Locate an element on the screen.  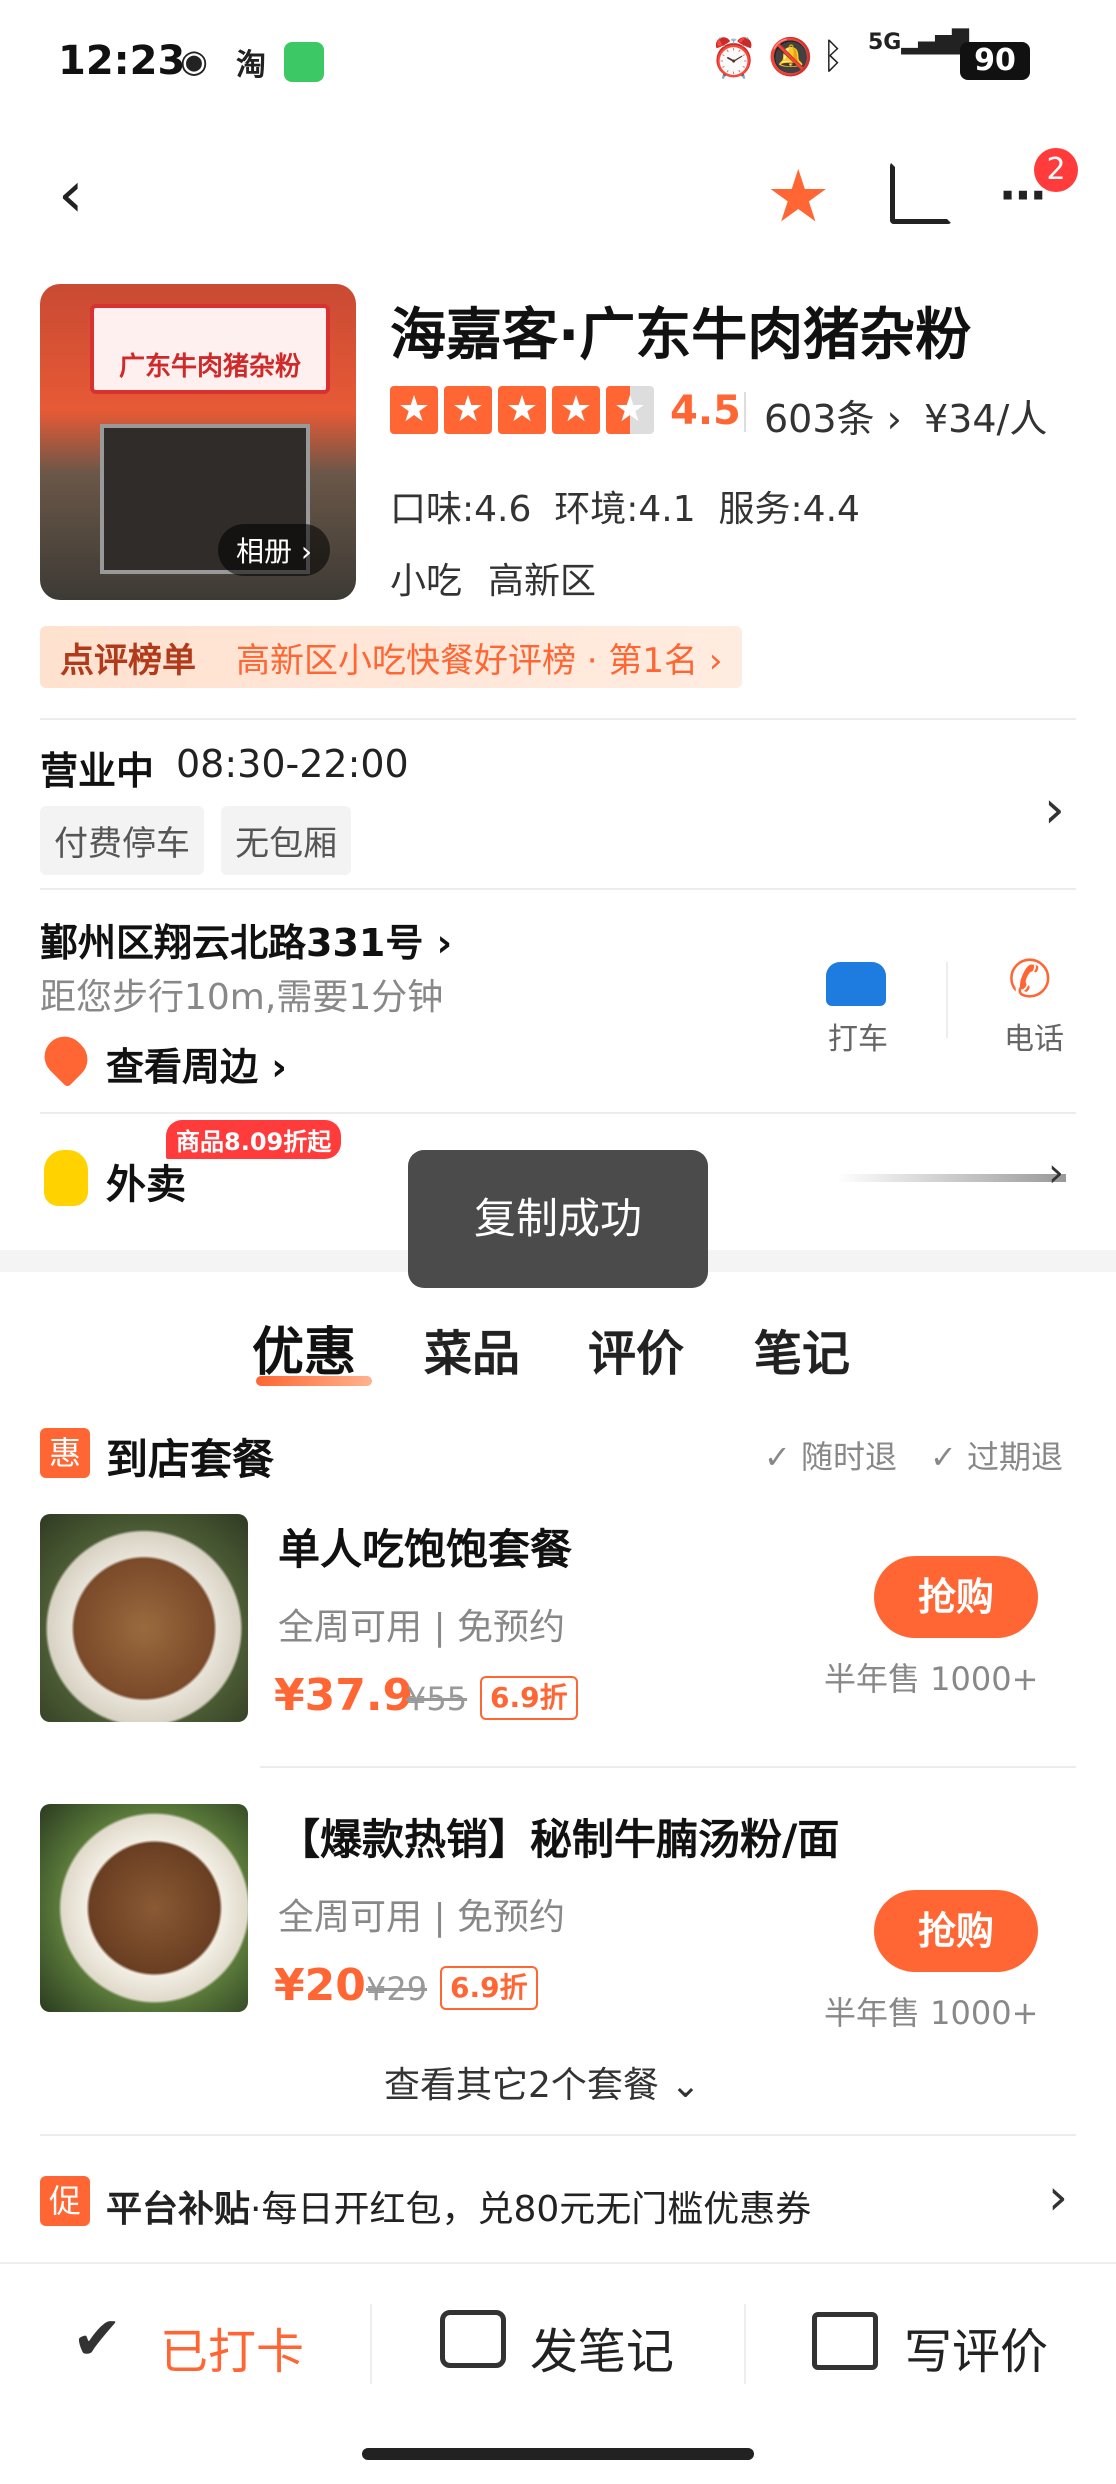
app-icon is located at coordinates (304, 62).